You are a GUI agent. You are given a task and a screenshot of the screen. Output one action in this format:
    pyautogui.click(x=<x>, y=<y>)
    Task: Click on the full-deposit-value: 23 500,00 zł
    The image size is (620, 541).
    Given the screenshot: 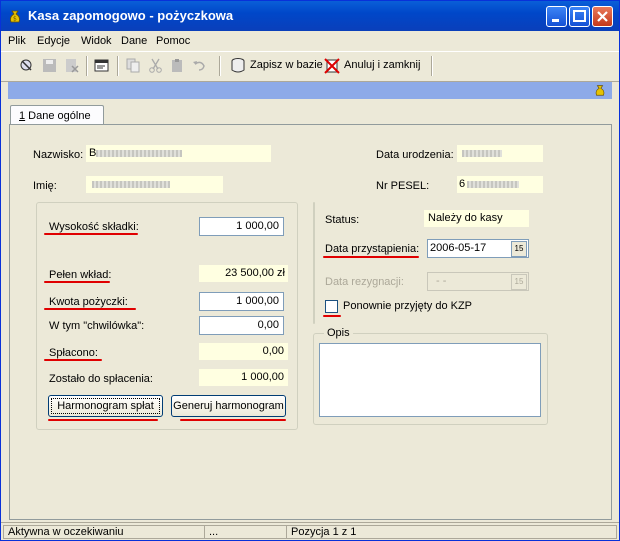 What is the action you would take?
    pyautogui.click(x=243, y=273)
    